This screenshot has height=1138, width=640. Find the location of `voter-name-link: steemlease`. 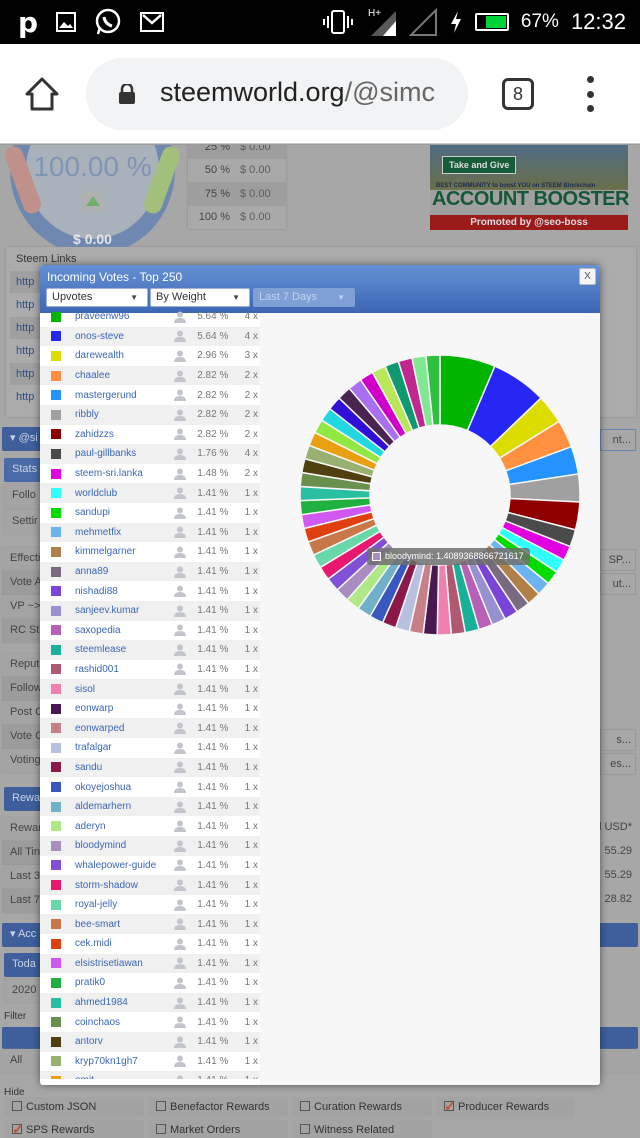

voter-name-link: steemlease is located at coordinates (122, 649).